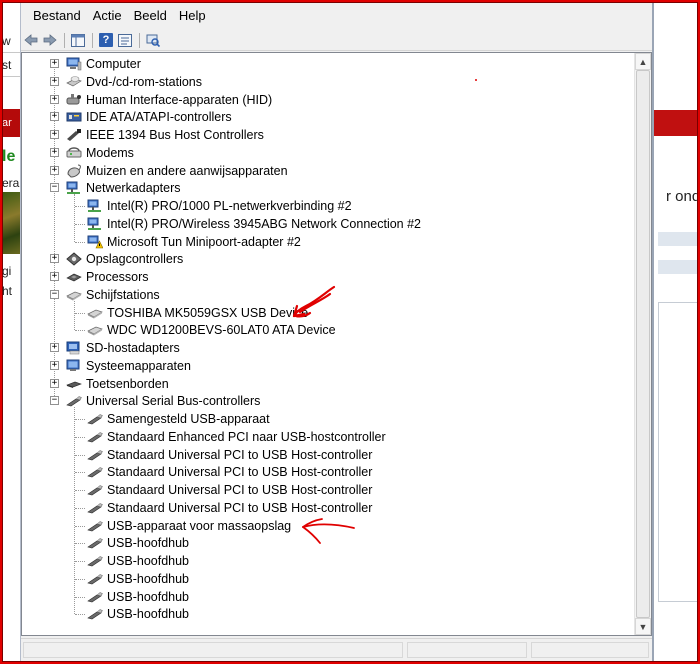 Image resolution: width=700 pixels, height=664 pixels. Describe the element at coordinates (133, 188) in the screenshot. I see `tree-item-label: Netwerkadapters` at that location.